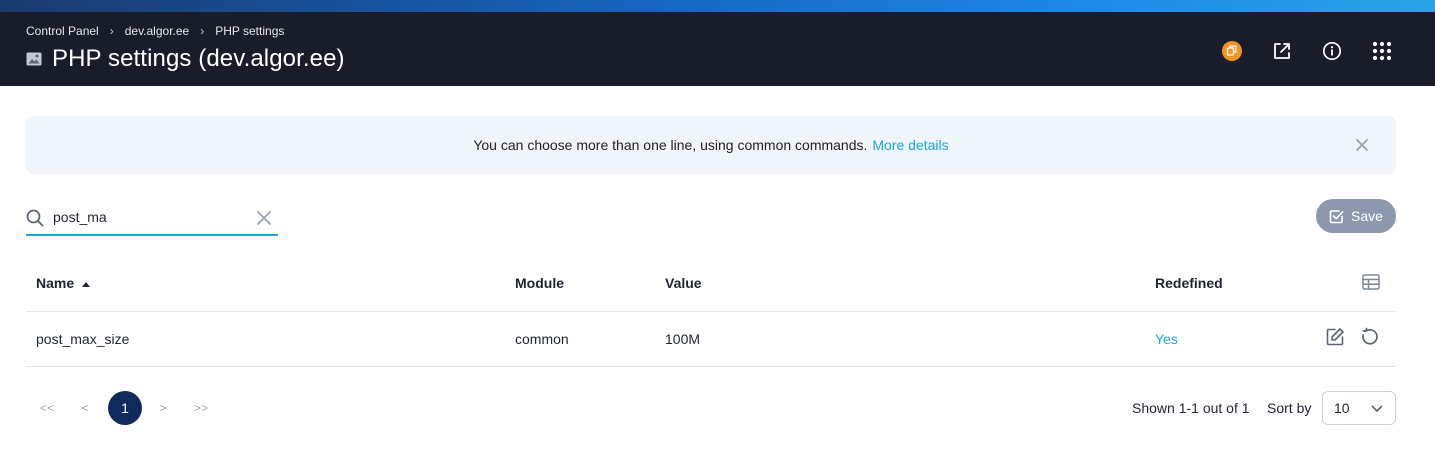 Image resolution: width=1435 pixels, height=469 pixels. I want to click on notification-icon, so click(1232, 51).